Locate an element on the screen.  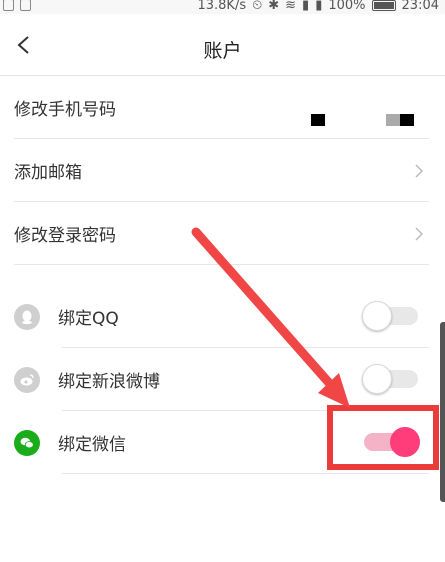
page-title: 账户 is located at coordinates (222, 51).